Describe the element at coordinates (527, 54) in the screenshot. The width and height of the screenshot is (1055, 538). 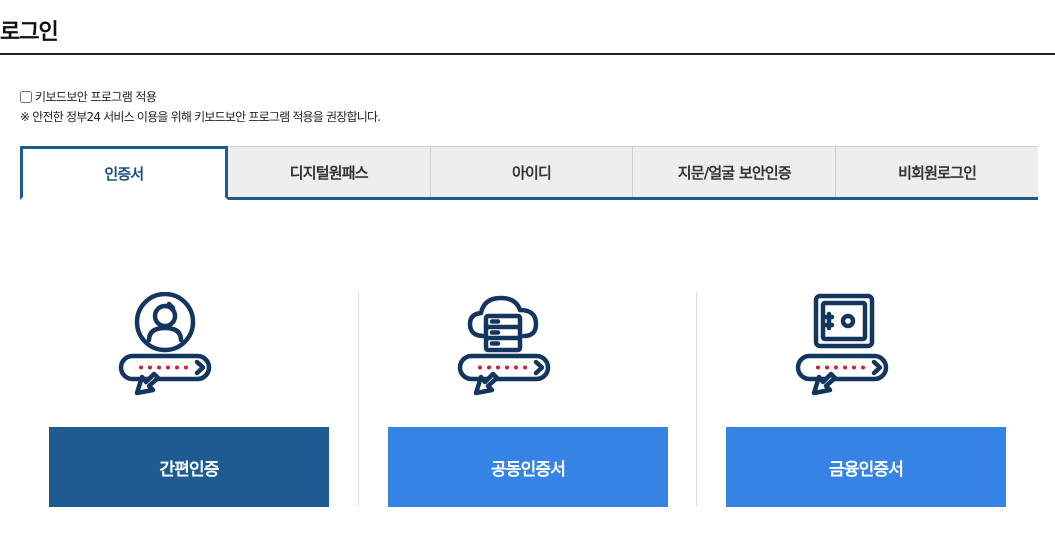
I see `title-divider` at that location.